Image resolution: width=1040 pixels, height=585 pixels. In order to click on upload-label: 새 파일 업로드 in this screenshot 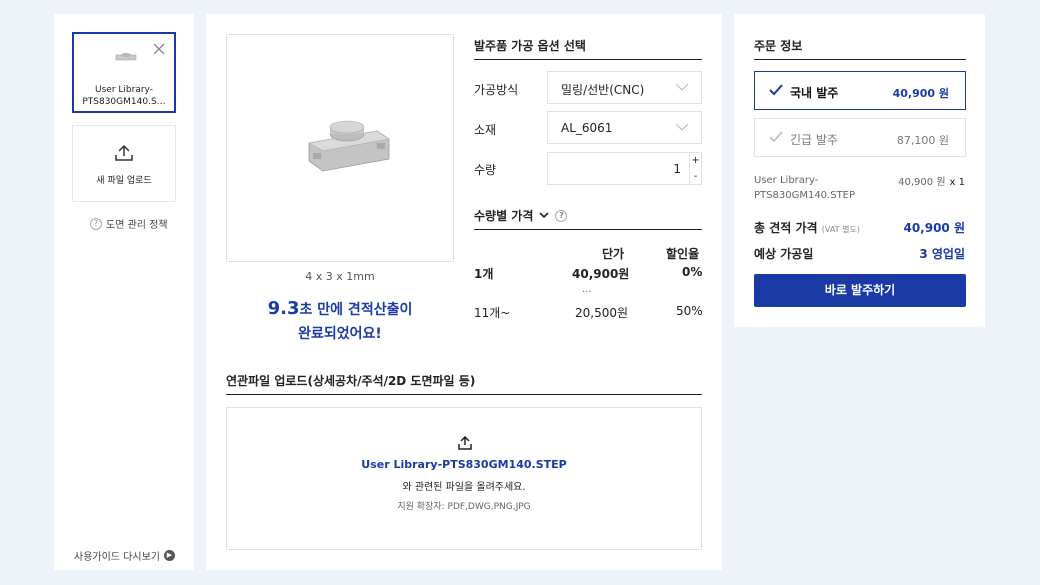, I will do `click(124, 181)`.